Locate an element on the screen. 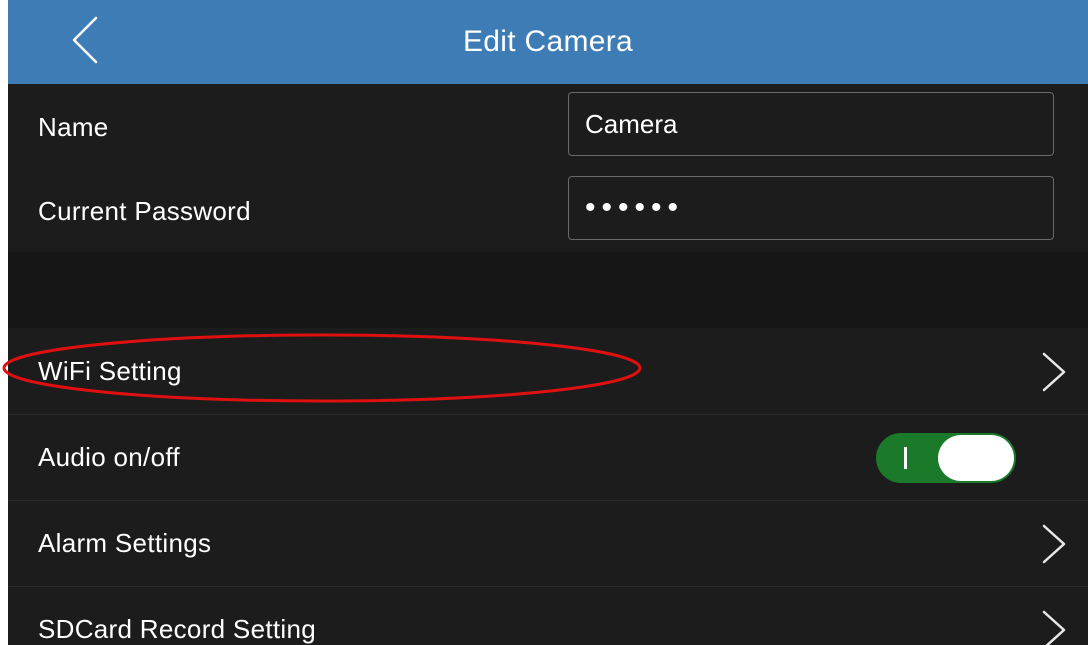 Image resolution: width=1088 pixels, height=645 pixels. toggle-knob is located at coordinates (976, 458).